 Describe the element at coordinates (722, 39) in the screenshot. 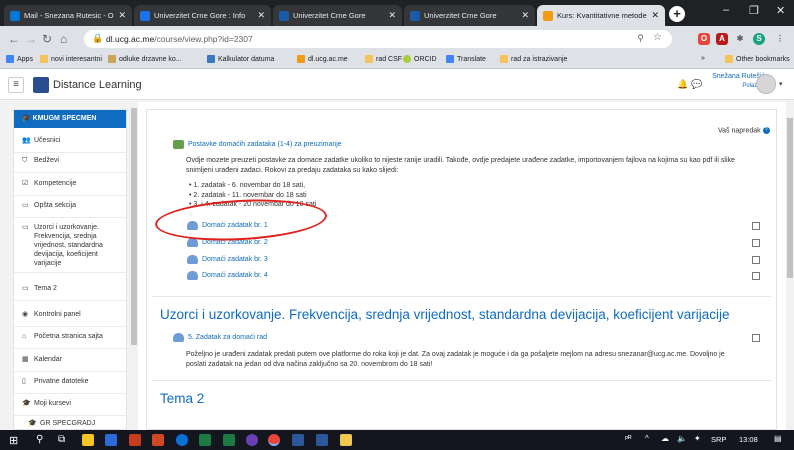

I see `pdf-extension-icon: A` at that location.